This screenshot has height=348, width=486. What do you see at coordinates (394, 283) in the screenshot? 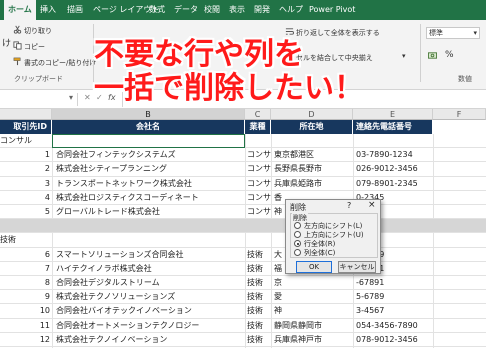
I see `phone-cell: -67891` at bounding box center [394, 283].